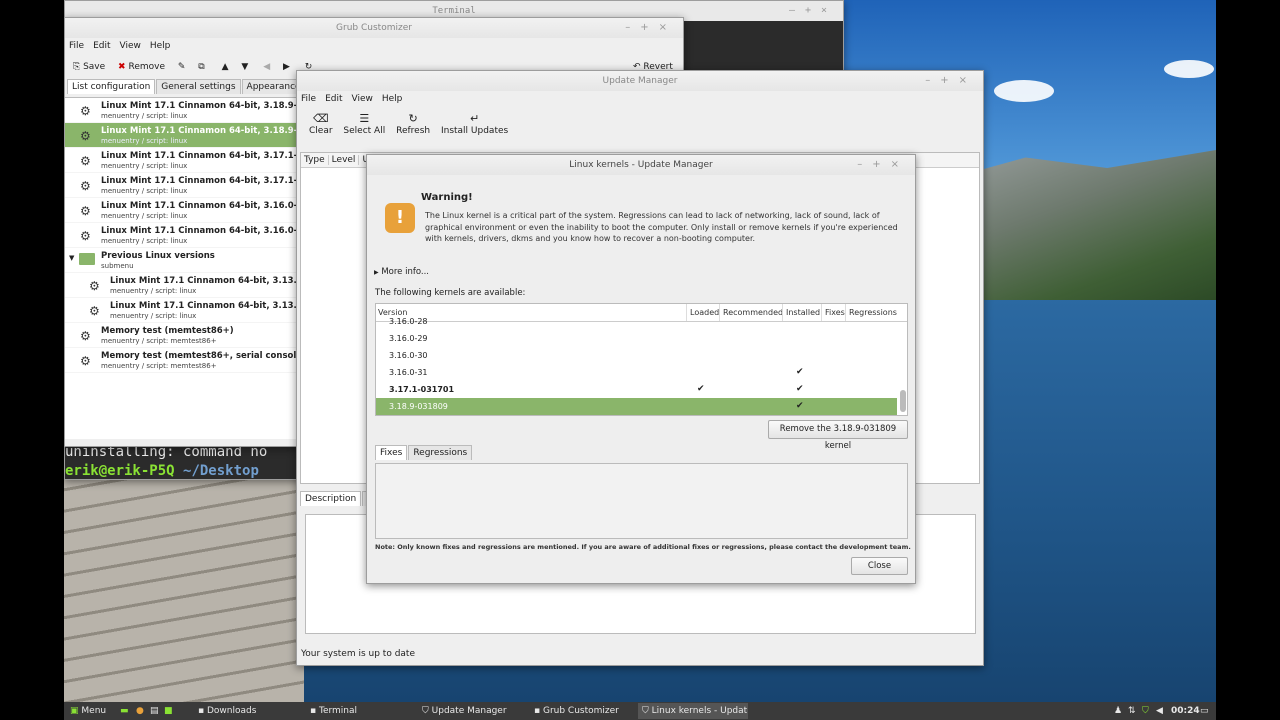  I want to click on loaded-check-icon: ✔, so click(701, 389).